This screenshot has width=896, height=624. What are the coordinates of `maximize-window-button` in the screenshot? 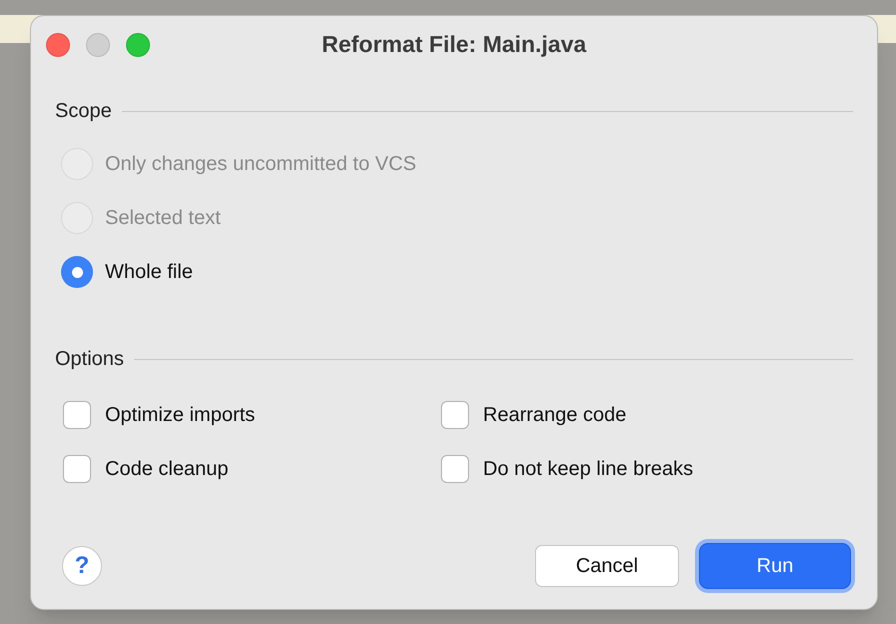 It's located at (138, 45).